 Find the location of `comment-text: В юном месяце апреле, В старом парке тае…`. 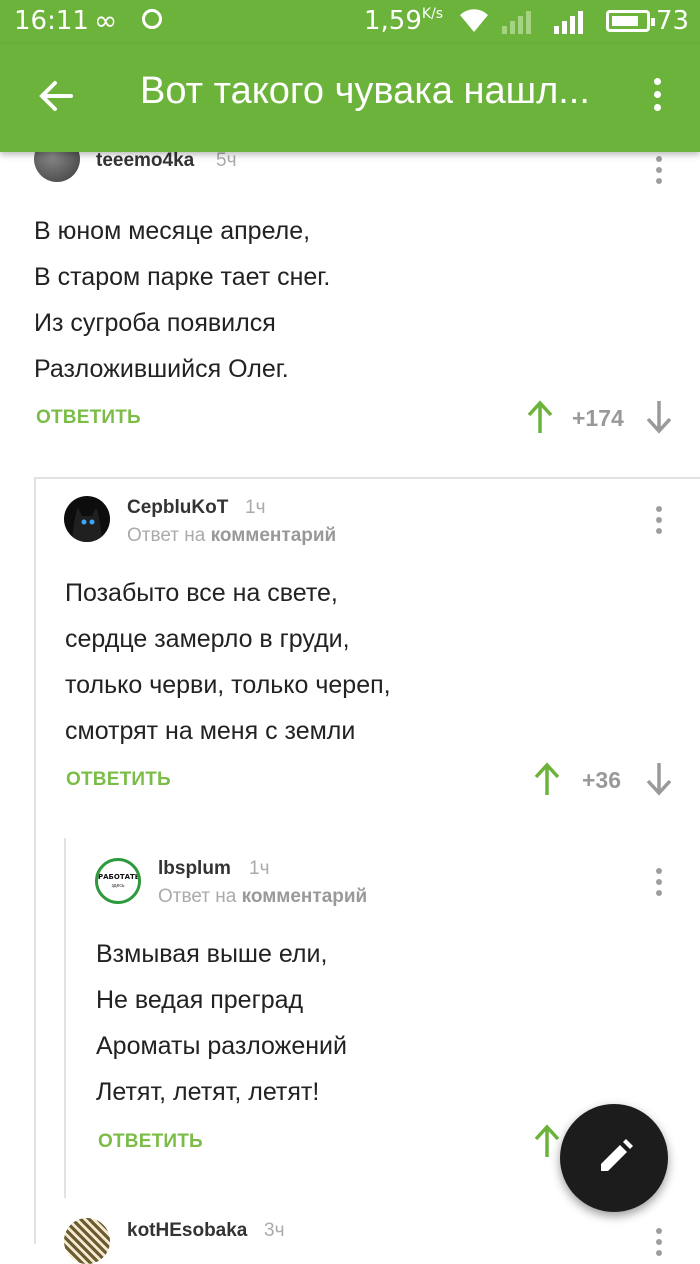

comment-text: В юном месяце апреле, В старом парке тае… is located at coordinates (182, 300).